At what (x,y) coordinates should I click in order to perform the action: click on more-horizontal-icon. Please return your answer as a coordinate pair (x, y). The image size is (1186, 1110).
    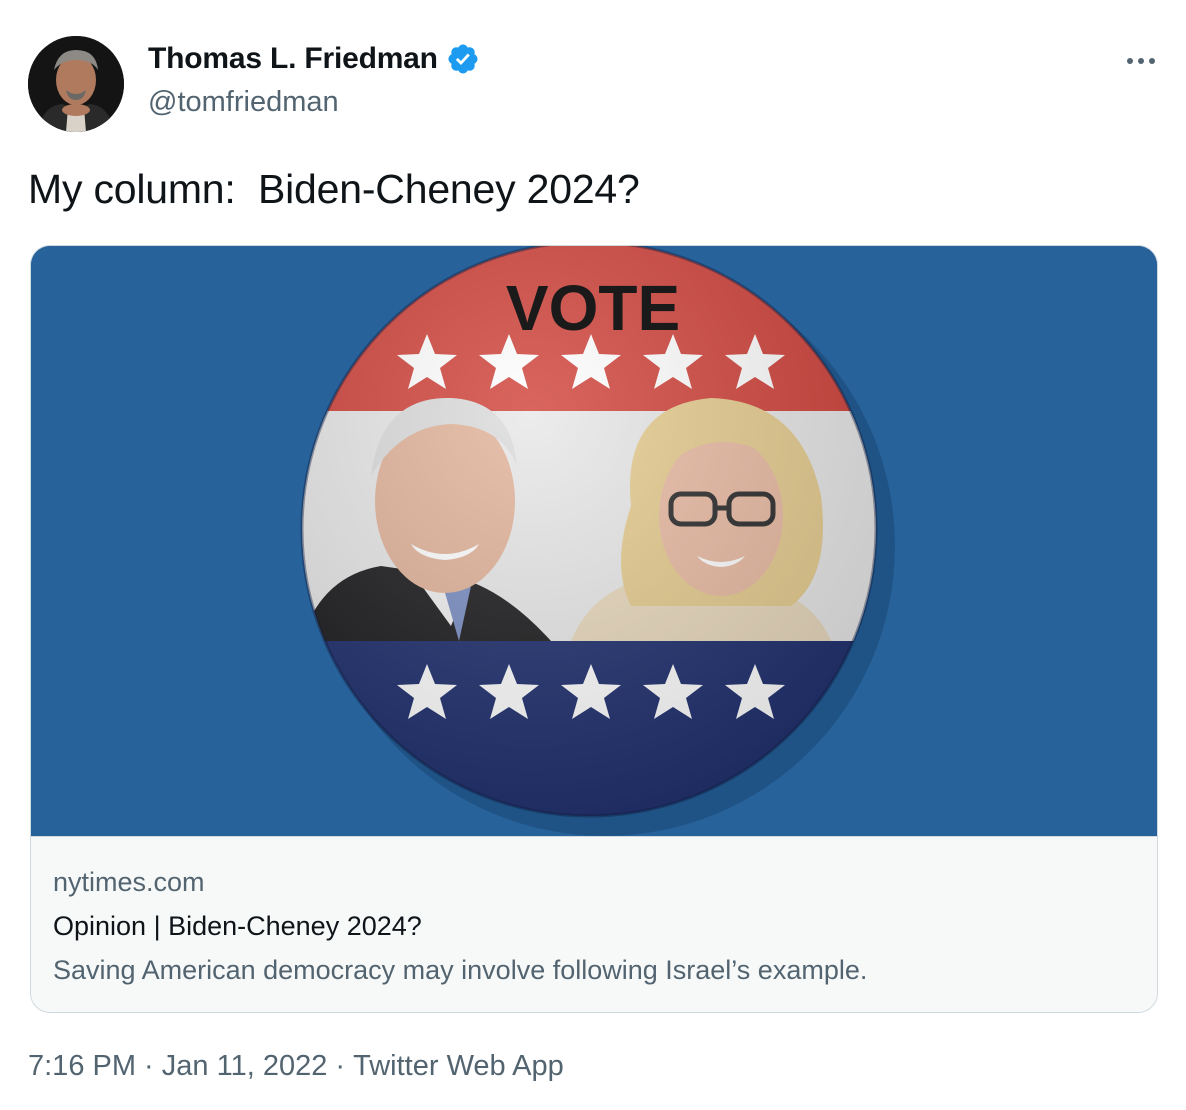
    Looking at the image, I should click on (1141, 61).